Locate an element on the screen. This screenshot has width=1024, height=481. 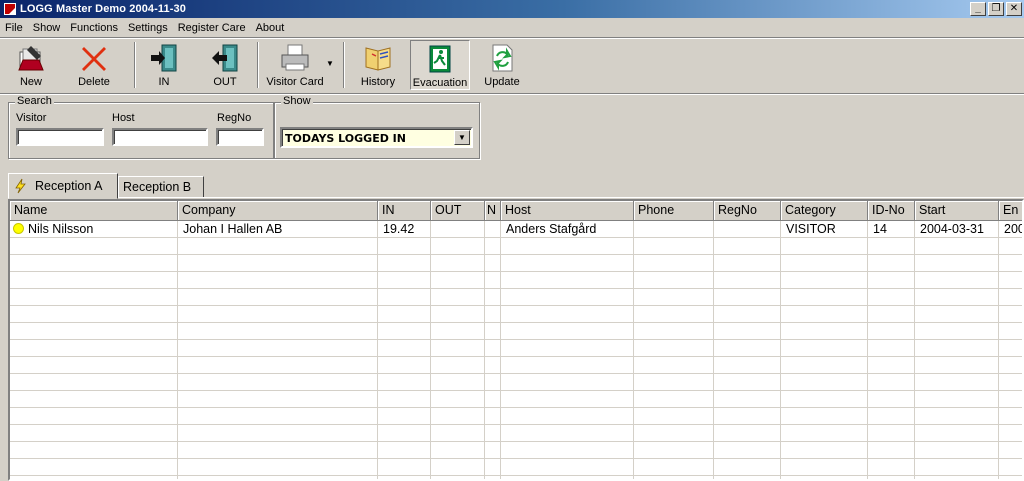
new-button: New is located at coordinates (31, 65).